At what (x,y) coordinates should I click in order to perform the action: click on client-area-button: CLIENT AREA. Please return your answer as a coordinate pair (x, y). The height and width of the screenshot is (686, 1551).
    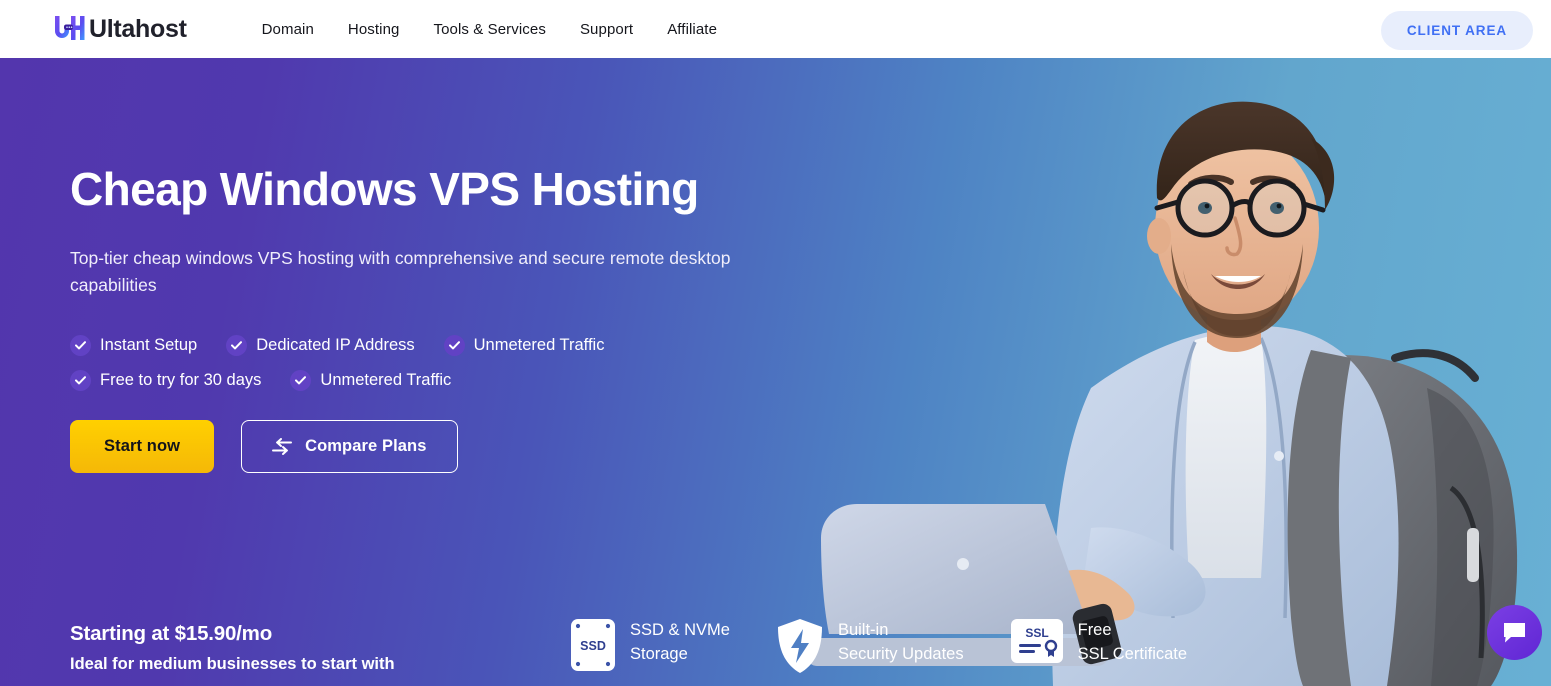
    Looking at the image, I should click on (1456, 30).